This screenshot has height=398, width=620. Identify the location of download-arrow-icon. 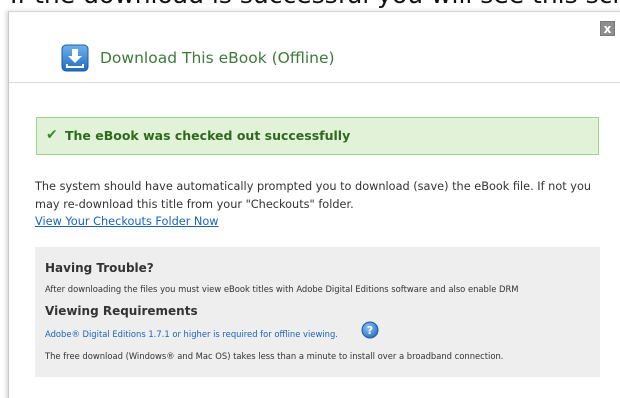
(75, 58).